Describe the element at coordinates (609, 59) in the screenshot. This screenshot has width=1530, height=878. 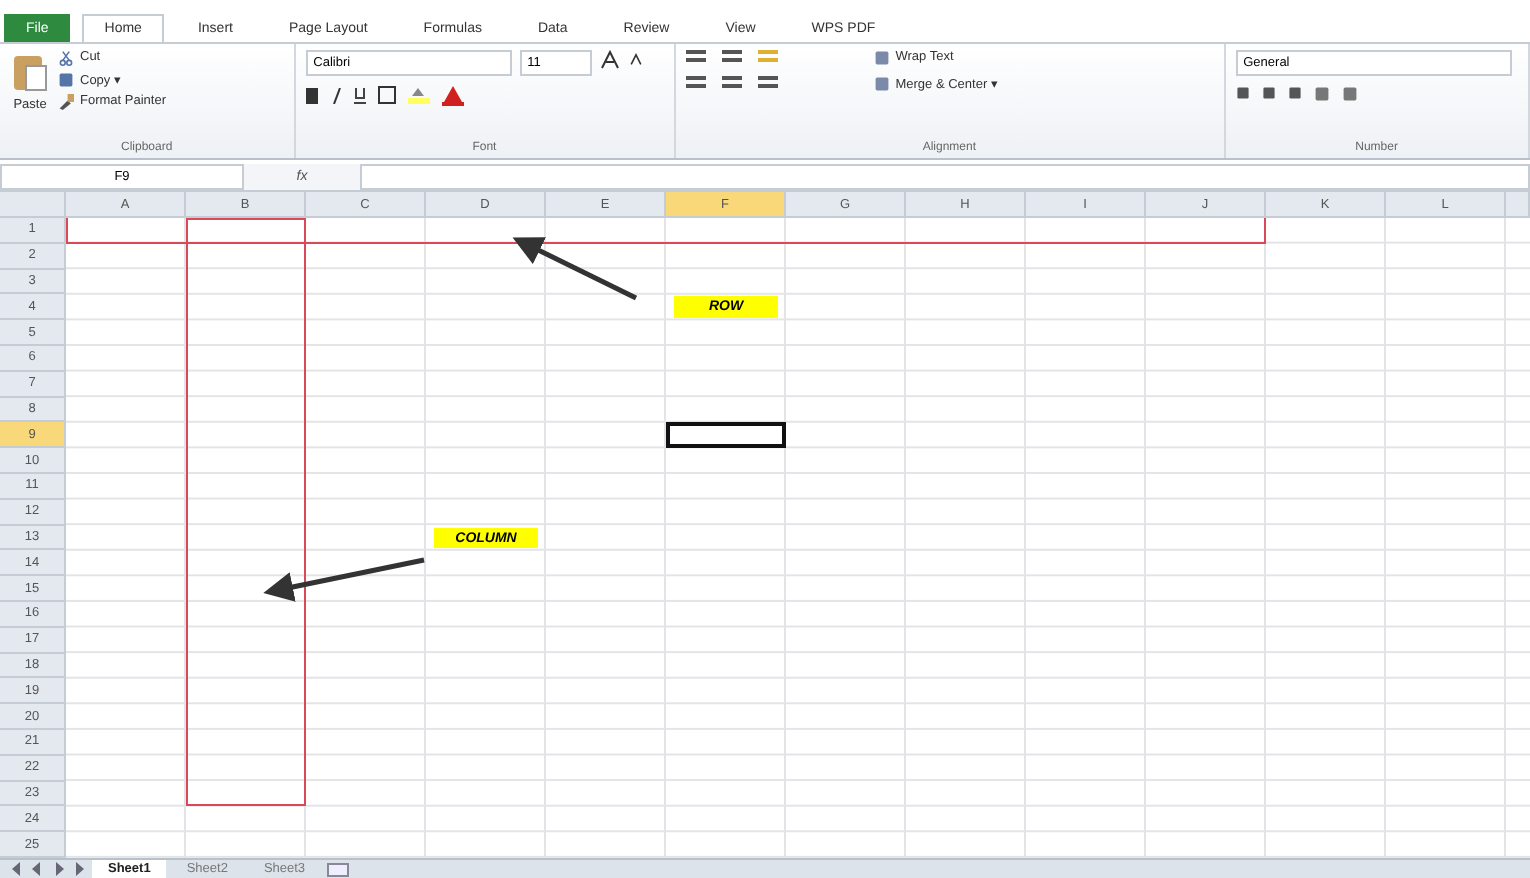
I see `grow-font-icon` at that location.